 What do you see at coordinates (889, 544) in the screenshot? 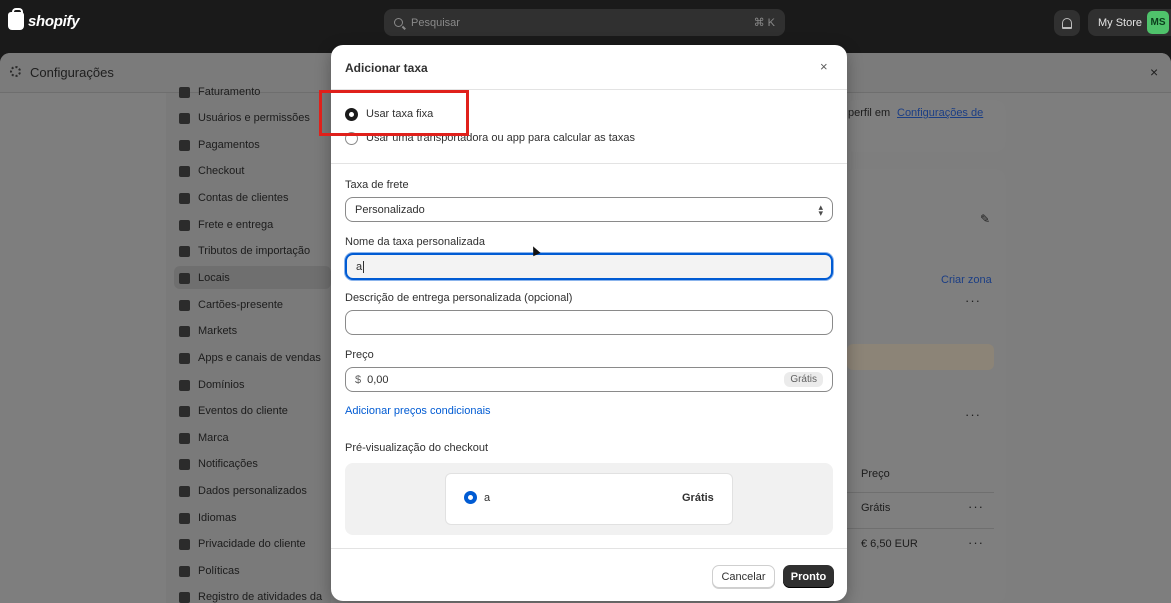
I see `rate-row-price: € 6,50 EUR` at bounding box center [889, 544].